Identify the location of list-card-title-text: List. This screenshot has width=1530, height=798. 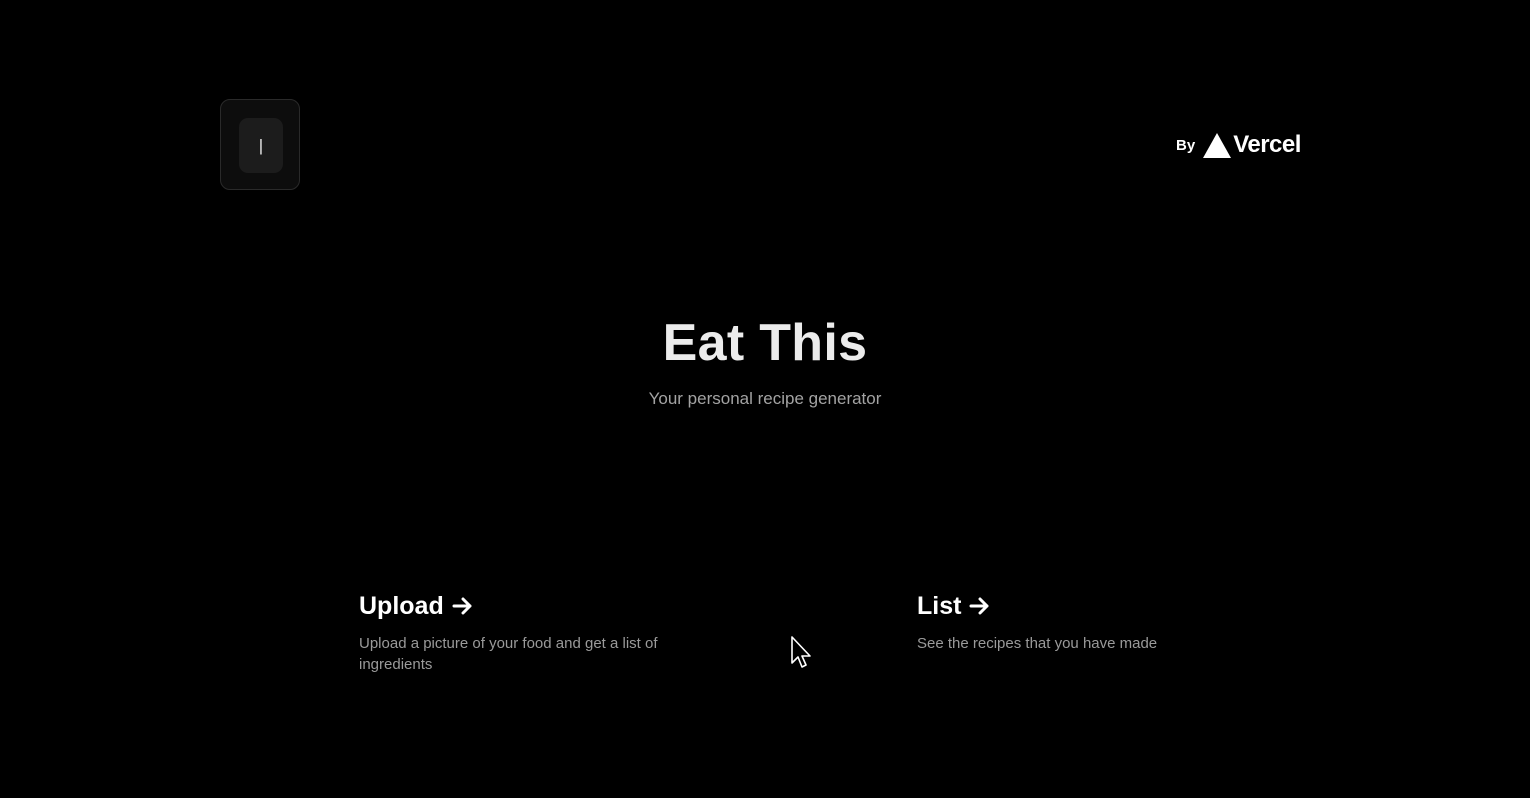
(939, 606).